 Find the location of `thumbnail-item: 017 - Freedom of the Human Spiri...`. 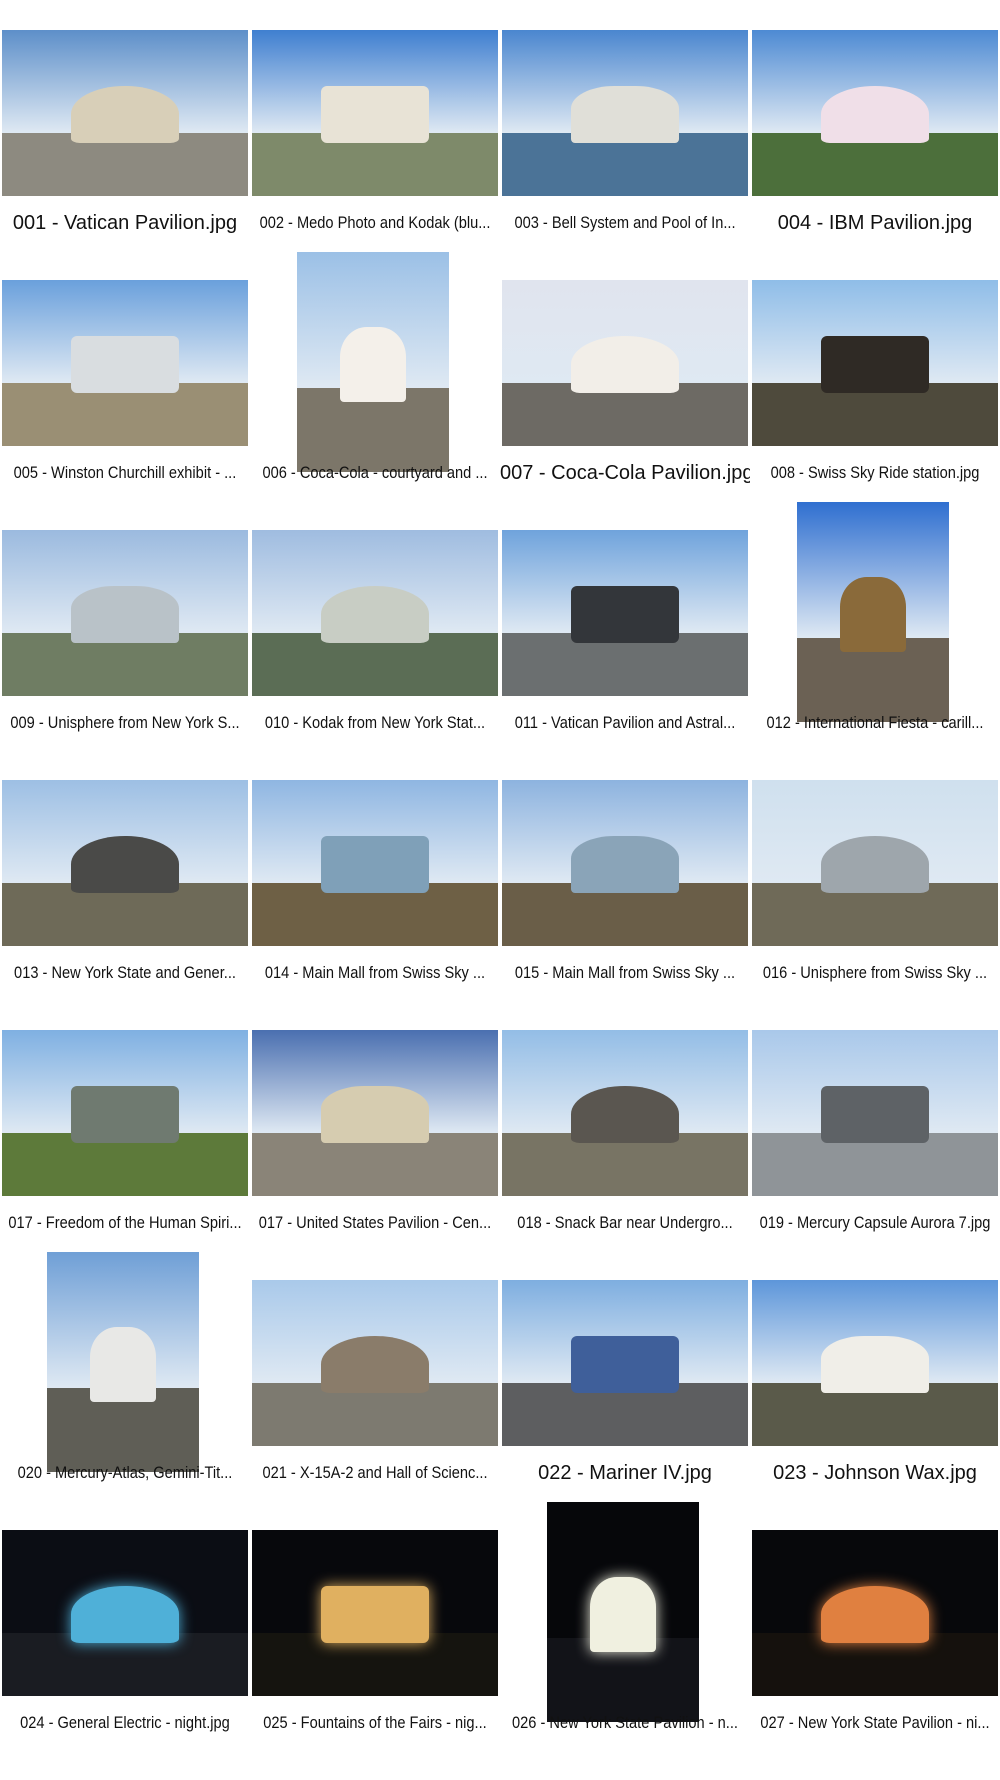

thumbnail-item: 017 - Freedom of the Human Spiri... is located at coordinates (125, 1155).